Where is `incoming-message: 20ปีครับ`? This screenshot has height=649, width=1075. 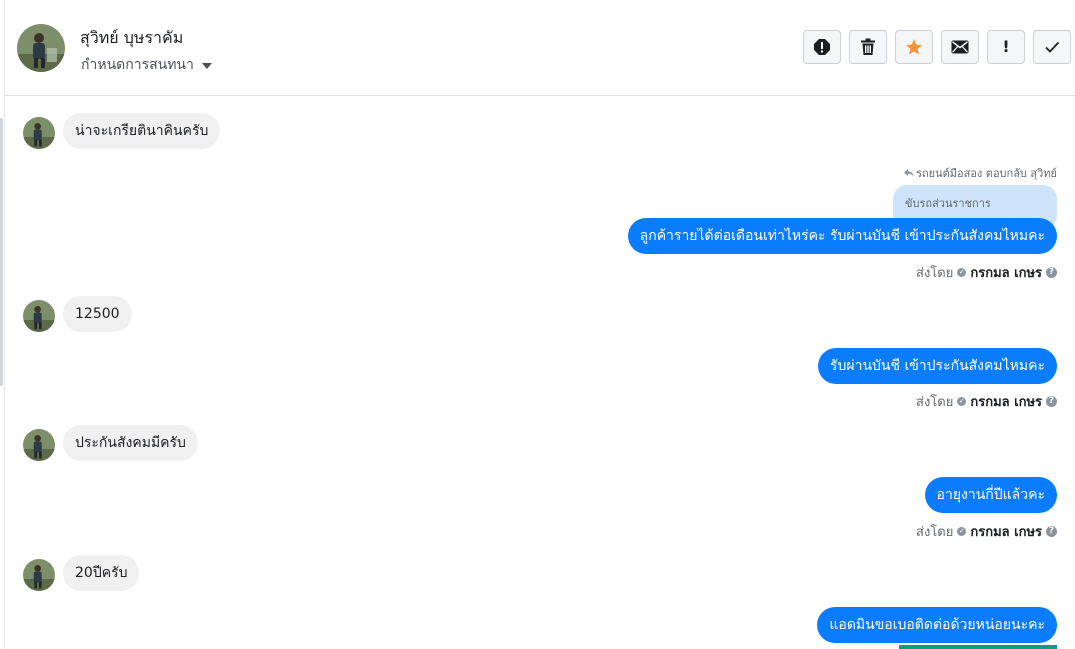 incoming-message: 20ปีครับ is located at coordinates (101, 573).